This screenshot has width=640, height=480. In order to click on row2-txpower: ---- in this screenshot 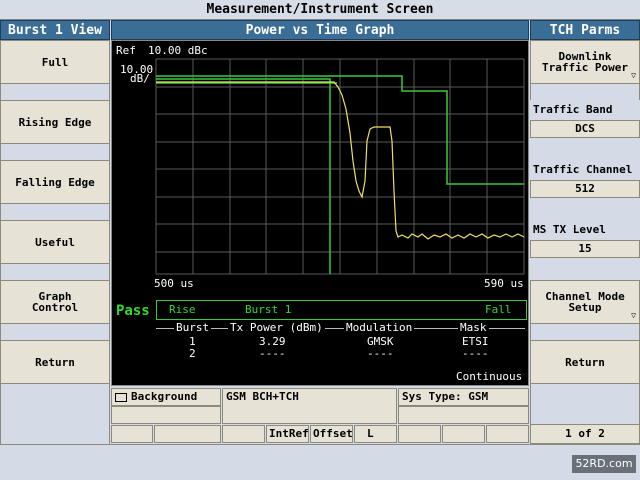, I will do `click(272, 353)`.